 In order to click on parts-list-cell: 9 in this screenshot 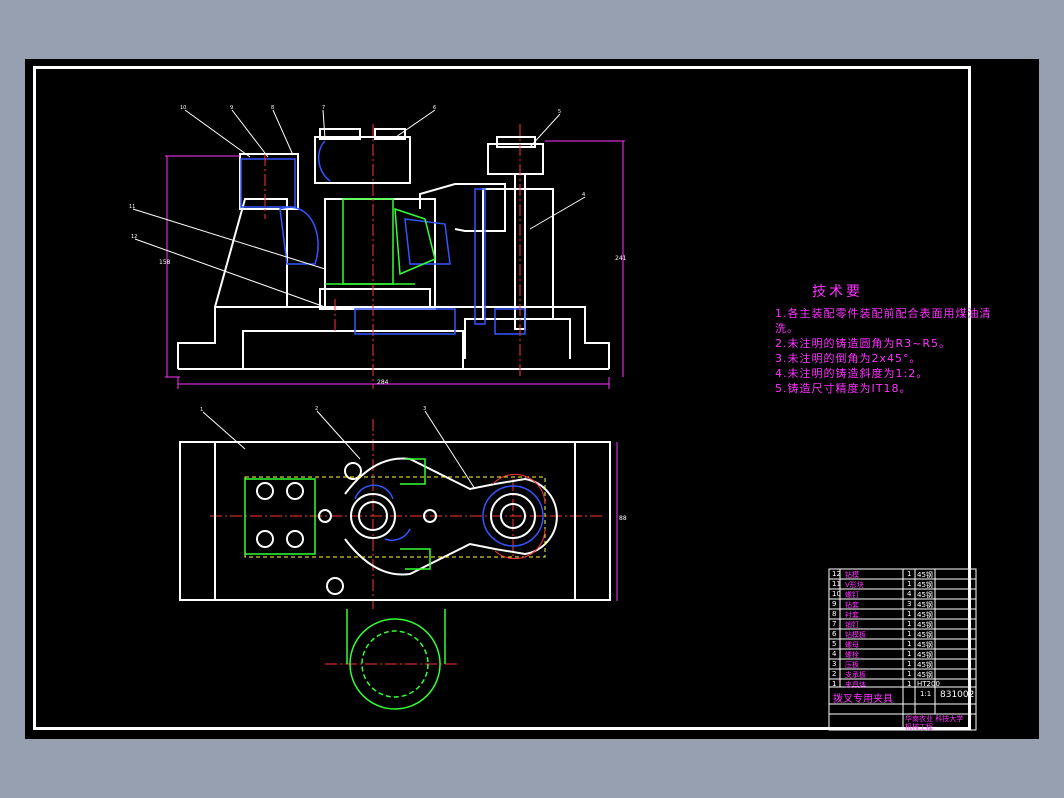, I will do `click(834, 604)`.